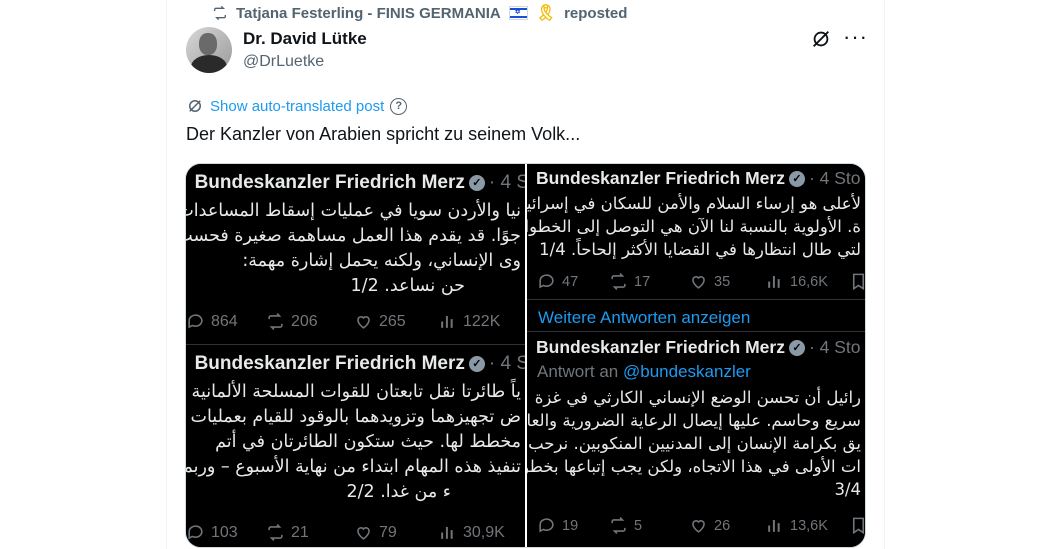 This screenshot has width=1050, height=549. What do you see at coordinates (807, 525) in the screenshot?
I see `views-action: 13,6K` at bounding box center [807, 525].